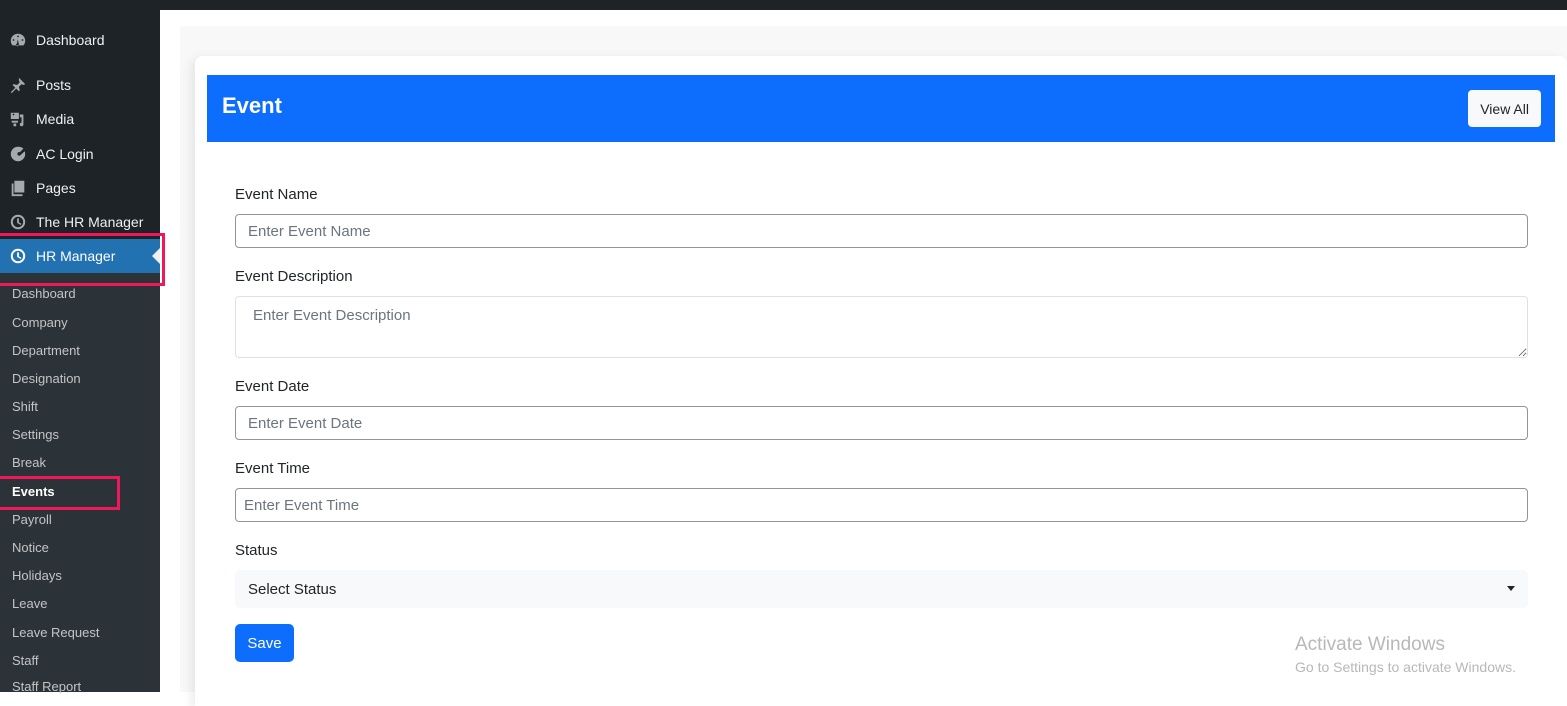 The height and width of the screenshot is (706, 1567). What do you see at coordinates (80, 119) in the screenshot?
I see `sidebar-item-media: Media` at bounding box center [80, 119].